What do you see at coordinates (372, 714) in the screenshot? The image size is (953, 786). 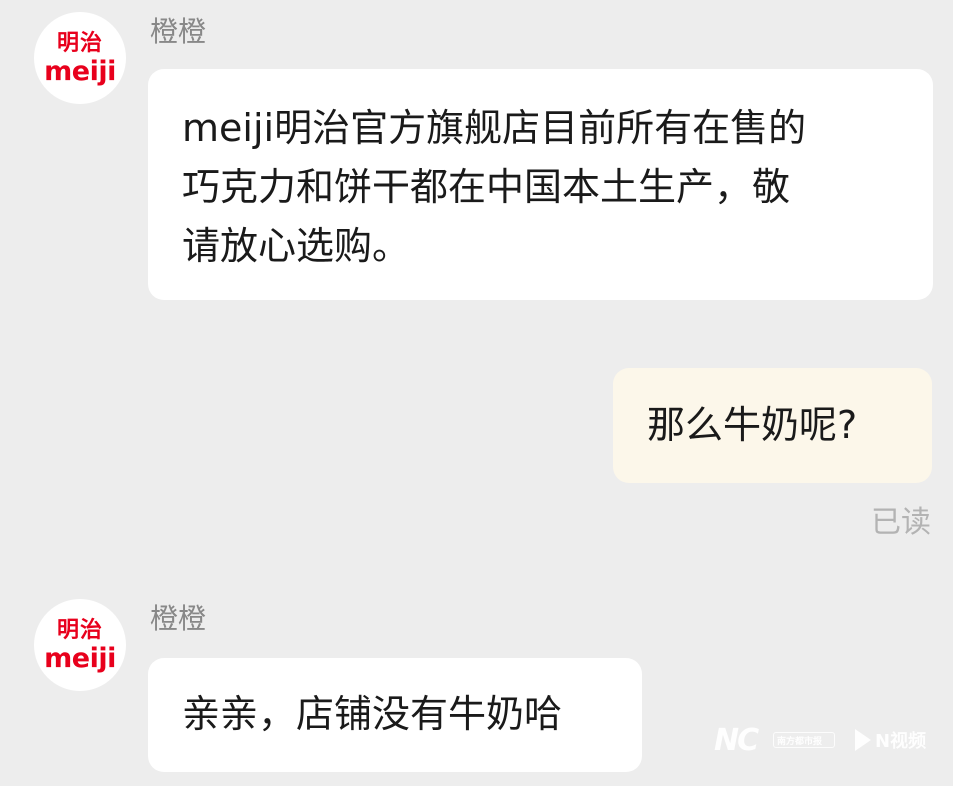 I see `message-text: 亲亲，店铺没有牛奶哈` at bounding box center [372, 714].